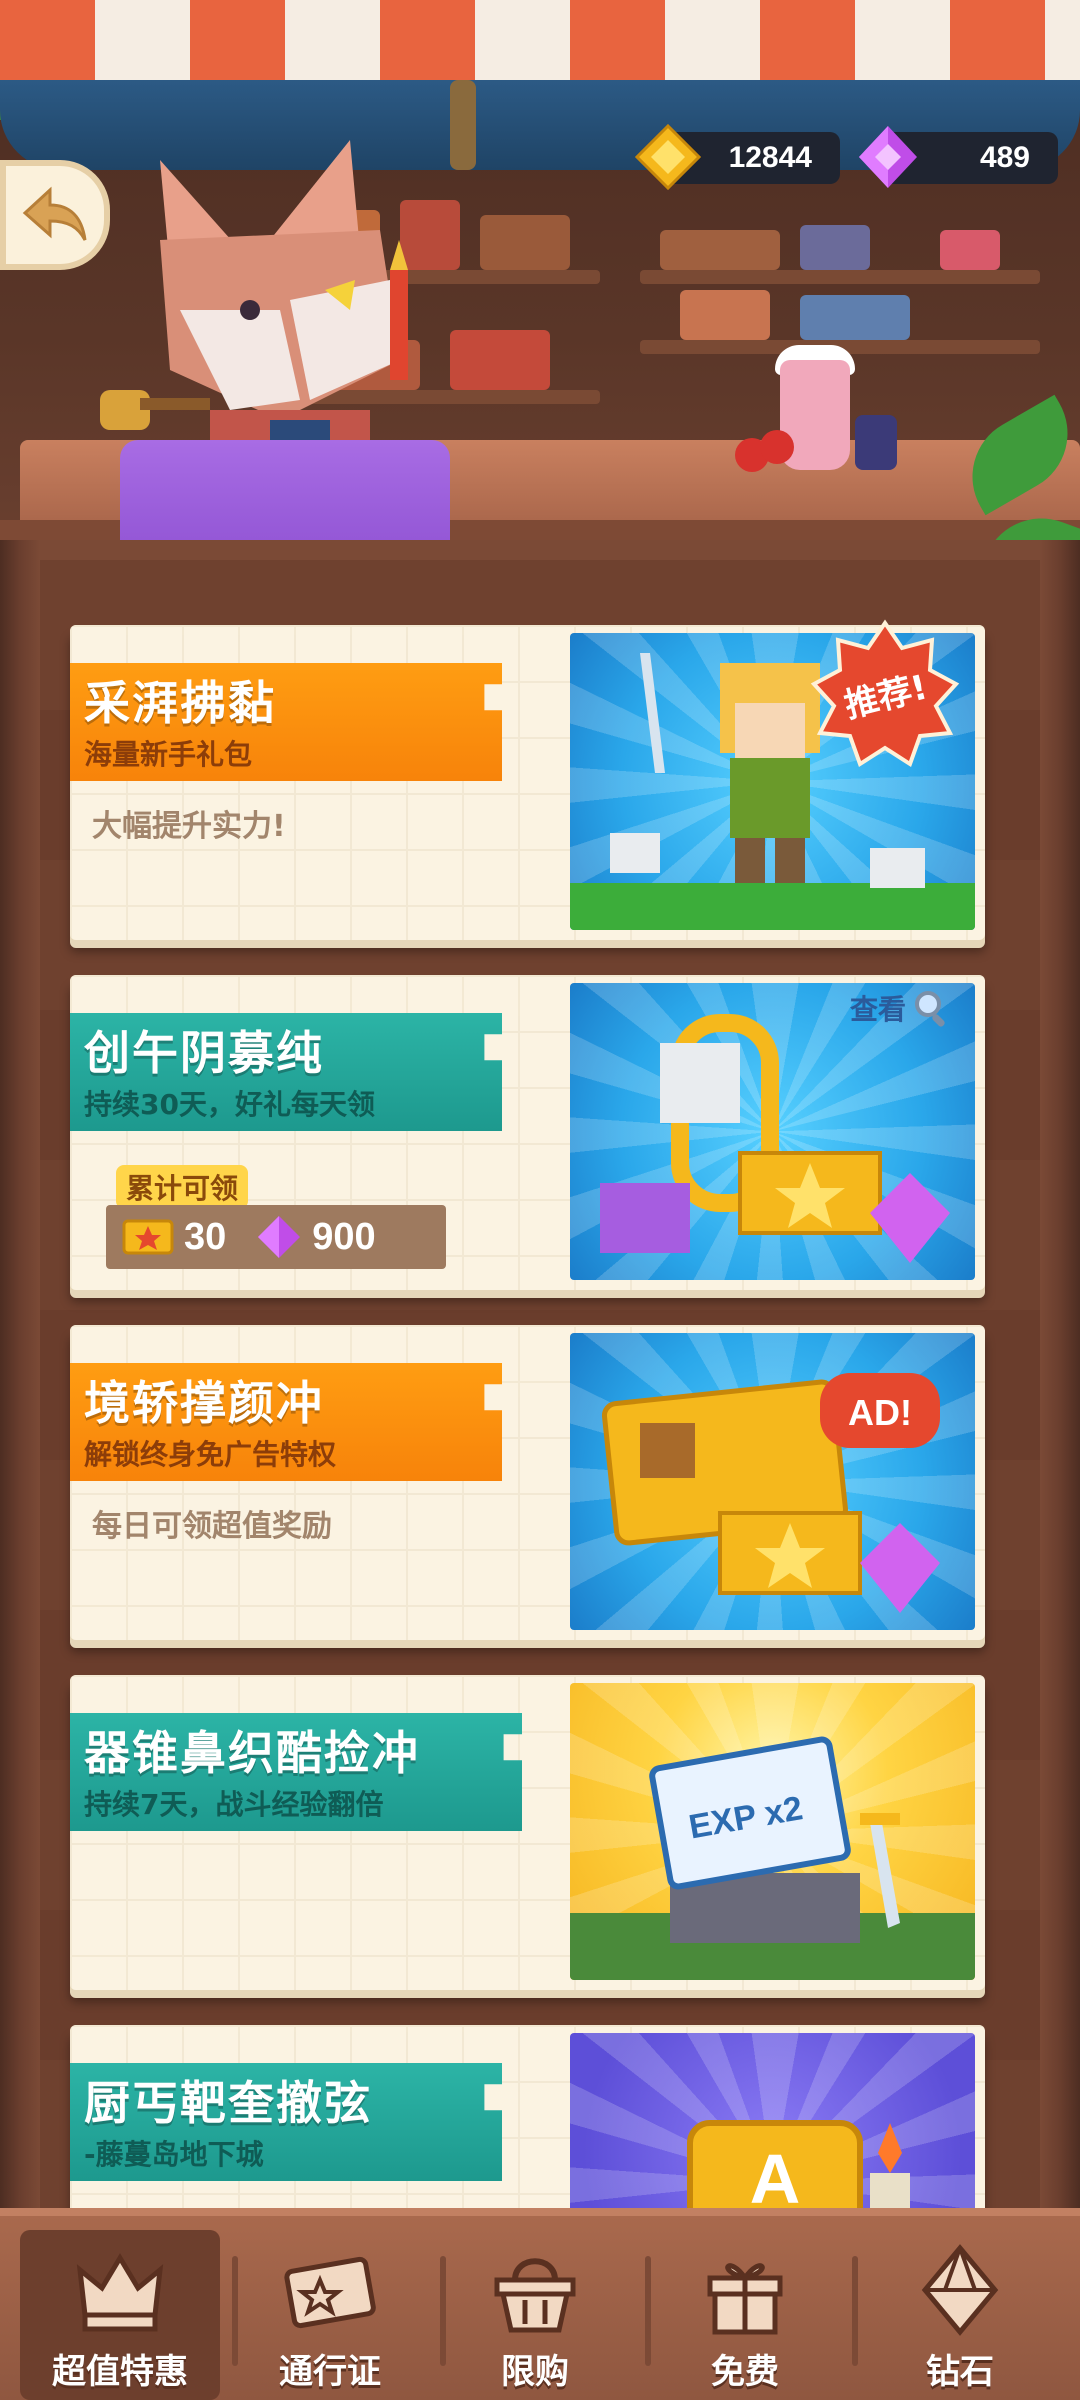 This screenshot has width=1080, height=2400. I want to click on nav-label: 通行证, so click(330, 2372).